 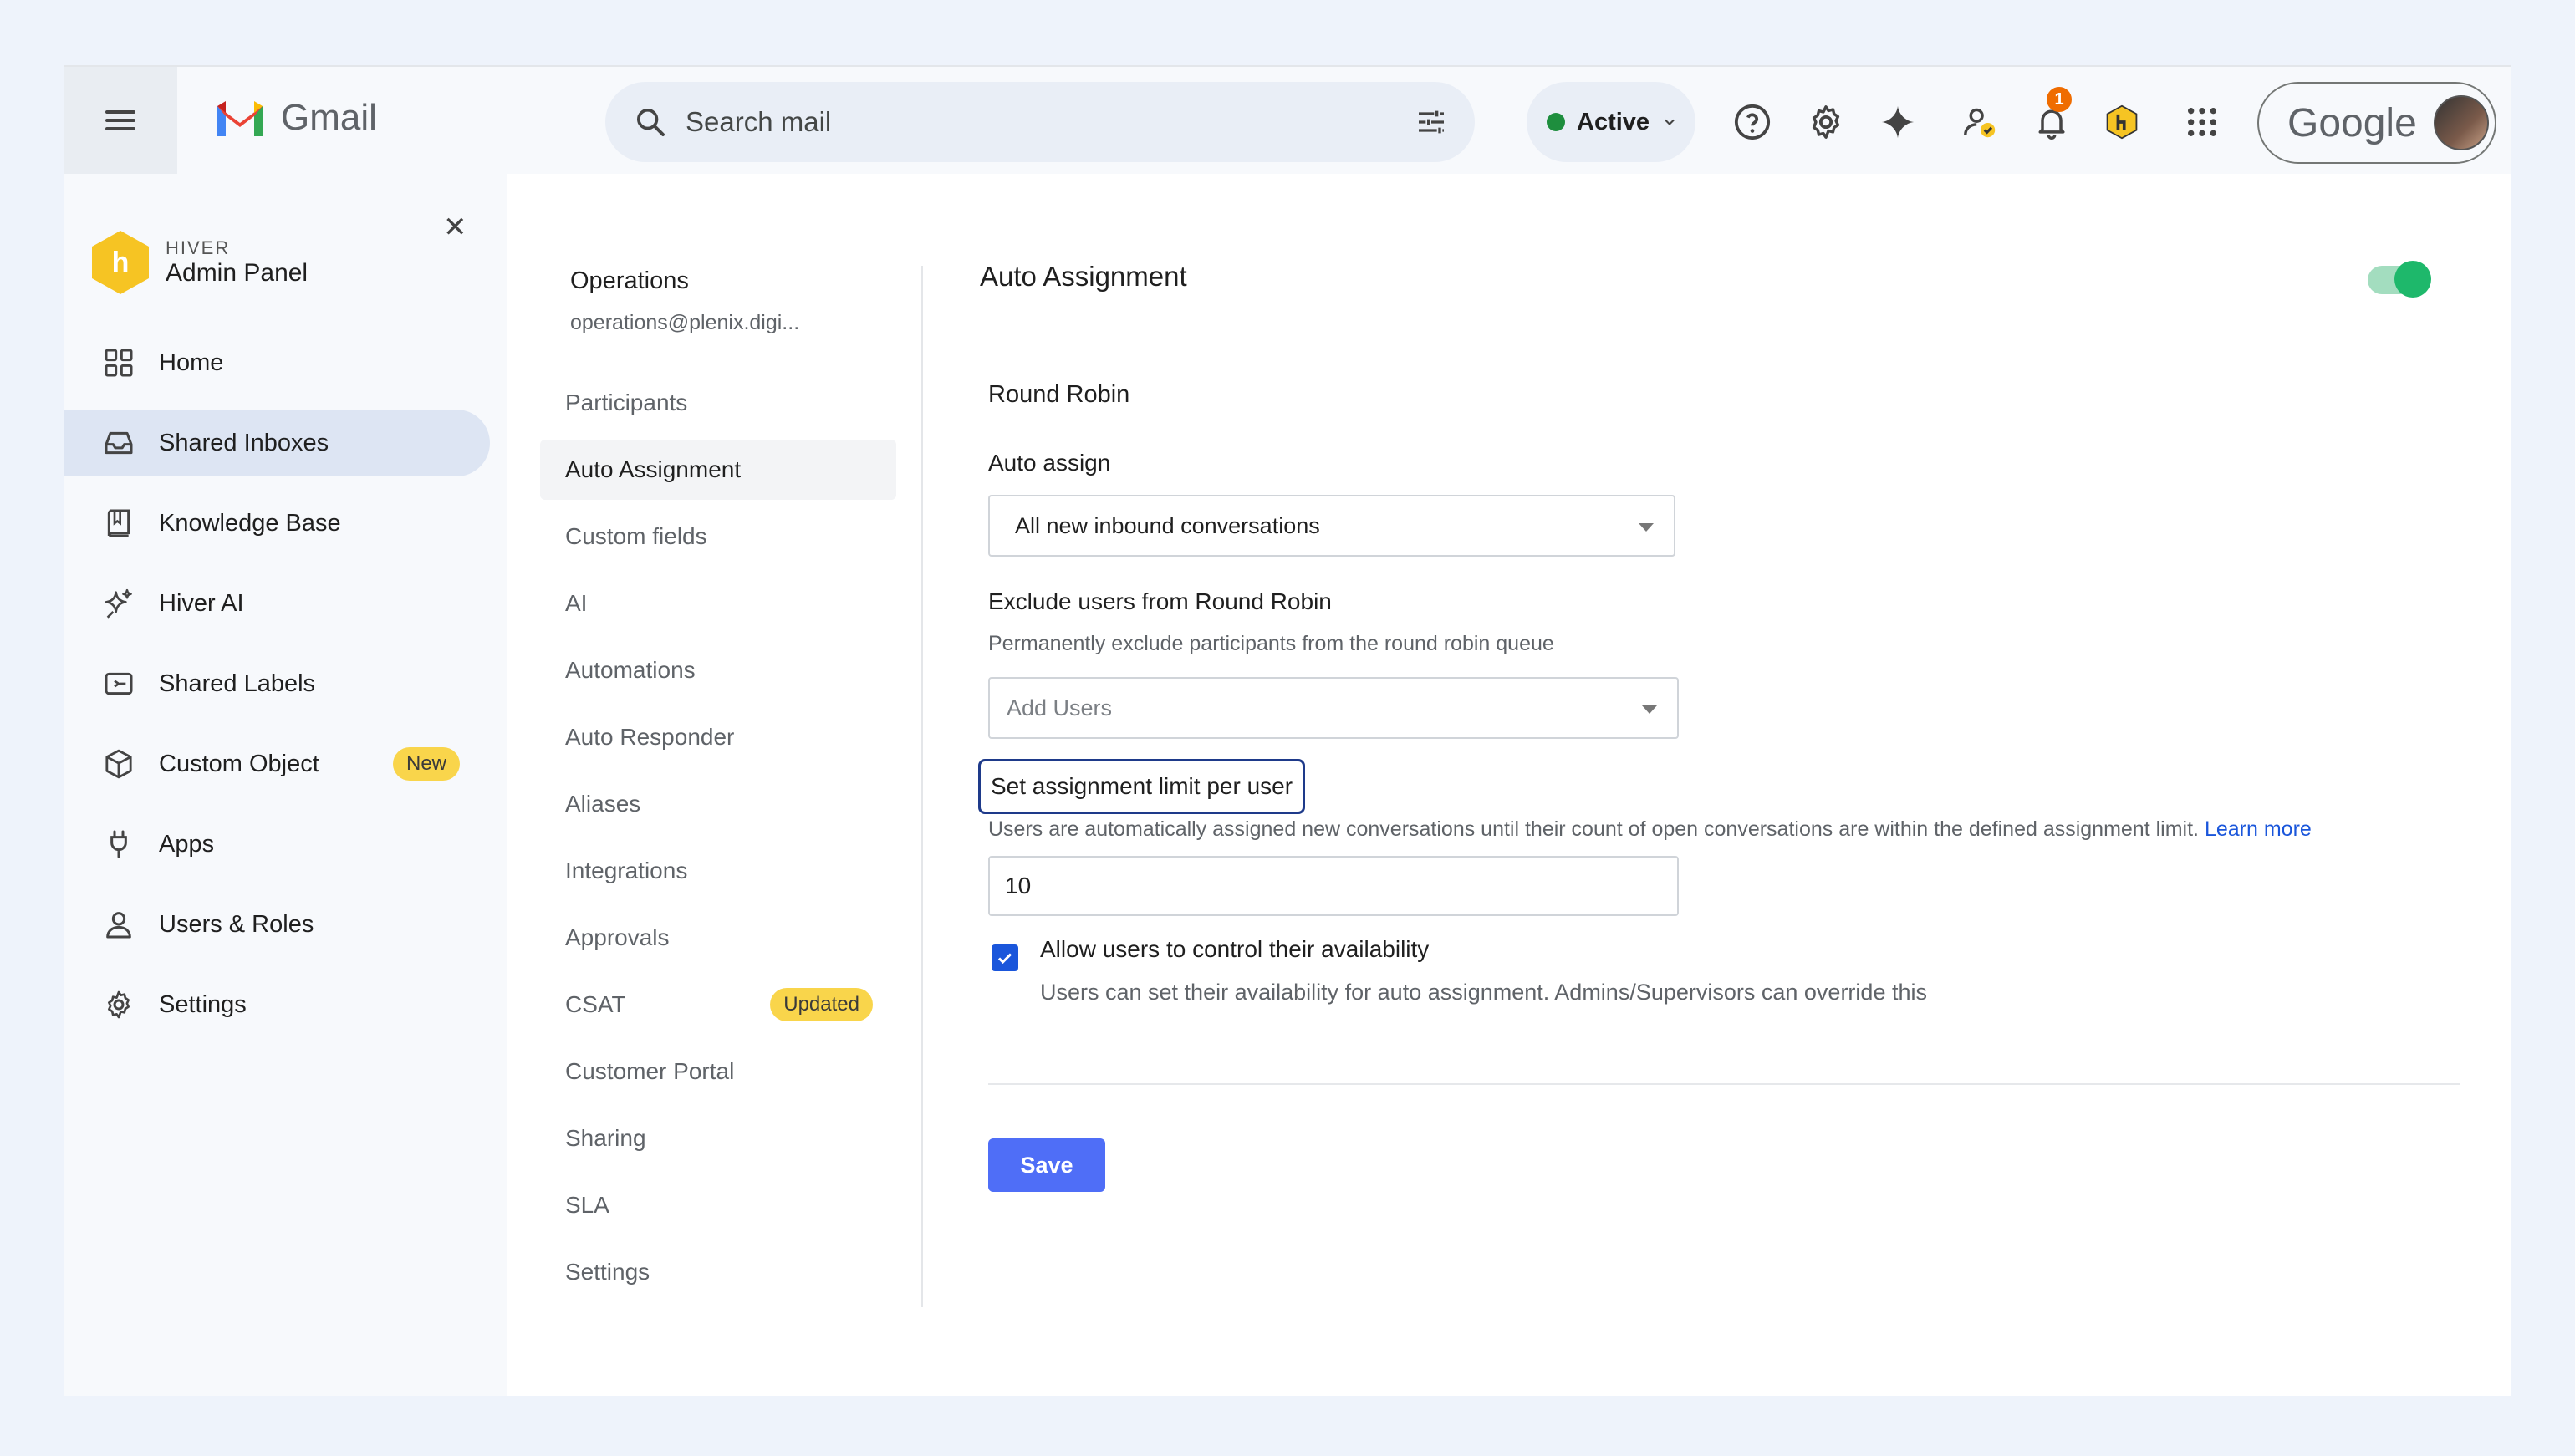 I want to click on admin-nav-home: Home, so click(x=277, y=362).